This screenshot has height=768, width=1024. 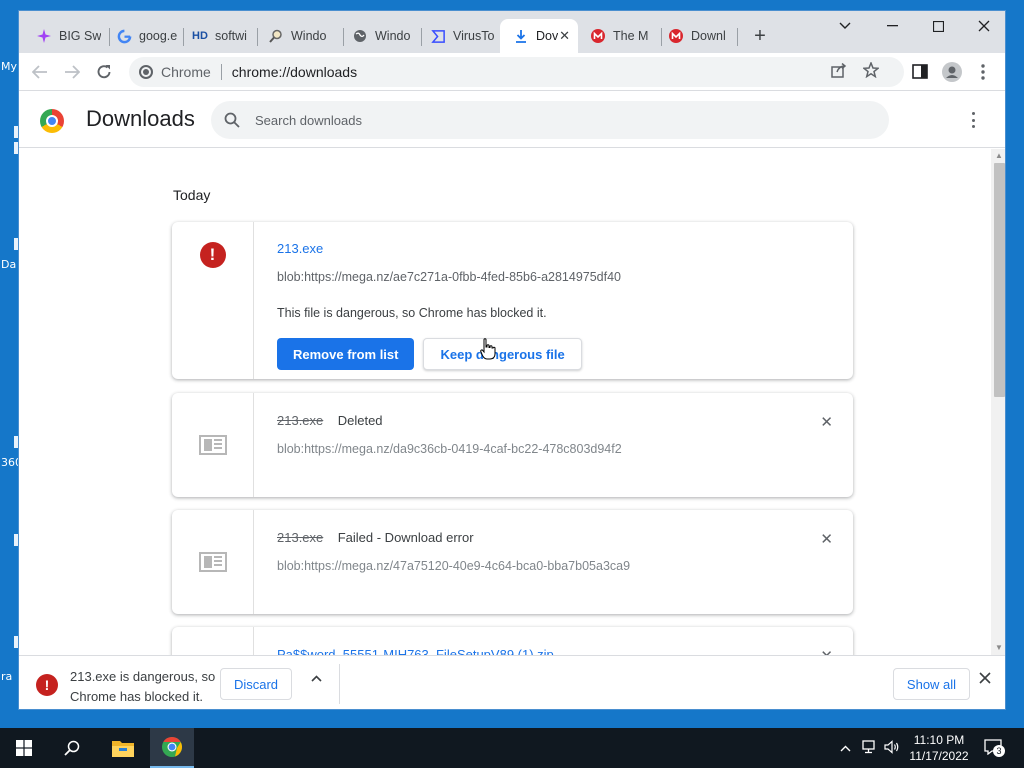 What do you see at coordinates (983, 26) in the screenshot?
I see `window-close-button` at bounding box center [983, 26].